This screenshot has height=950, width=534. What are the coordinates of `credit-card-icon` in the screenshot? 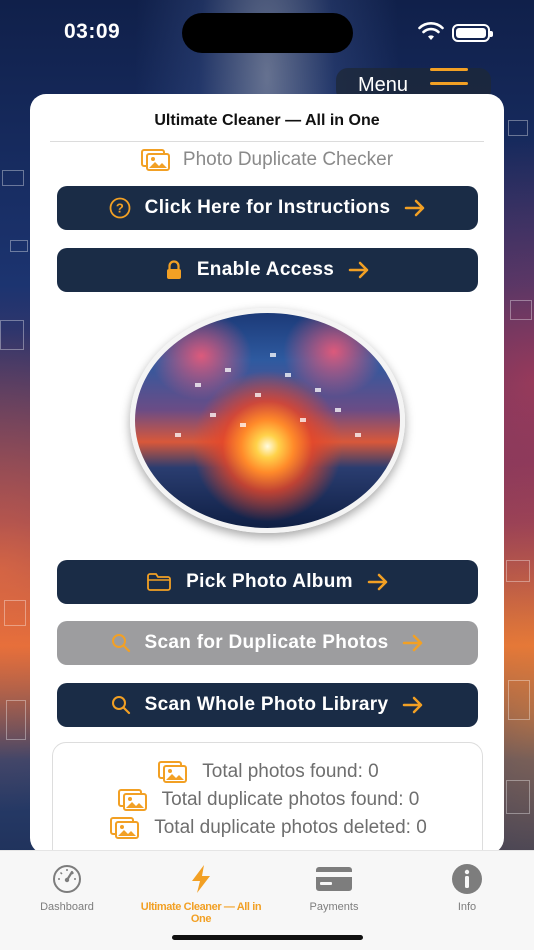 It's located at (334, 879).